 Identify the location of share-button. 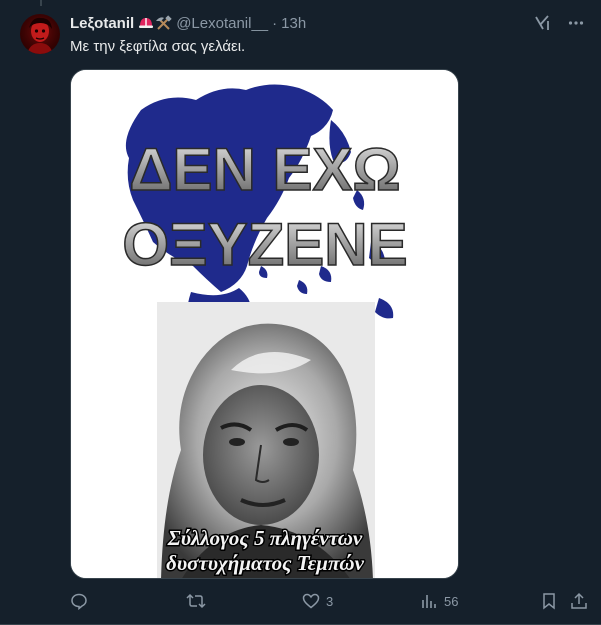
(579, 601).